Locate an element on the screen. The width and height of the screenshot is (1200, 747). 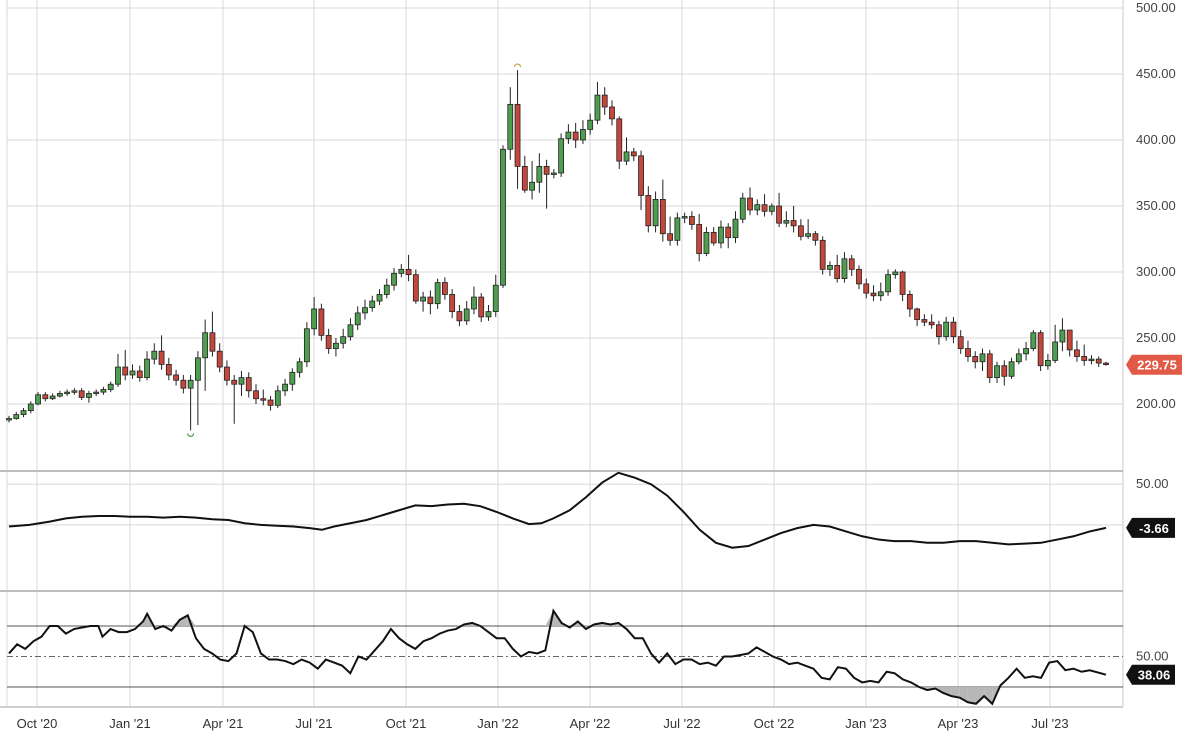
price-tick-label: 400.00 is located at coordinates (1156, 139).